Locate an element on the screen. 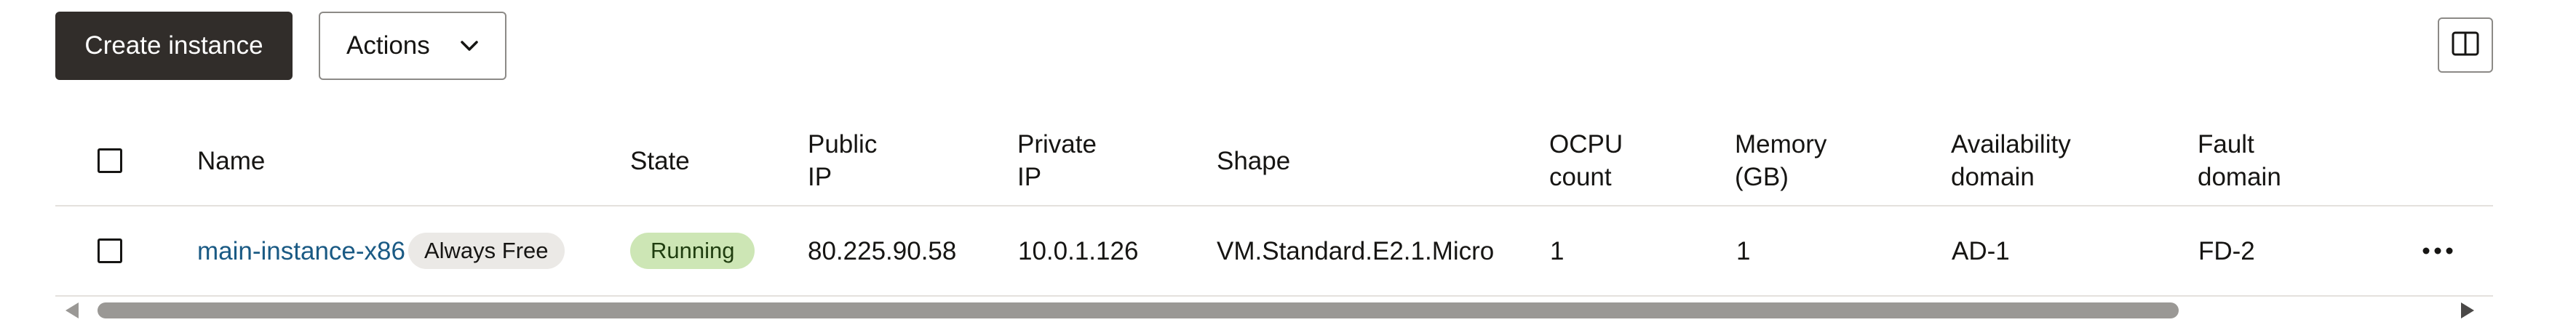  header-state: State is located at coordinates (660, 160).